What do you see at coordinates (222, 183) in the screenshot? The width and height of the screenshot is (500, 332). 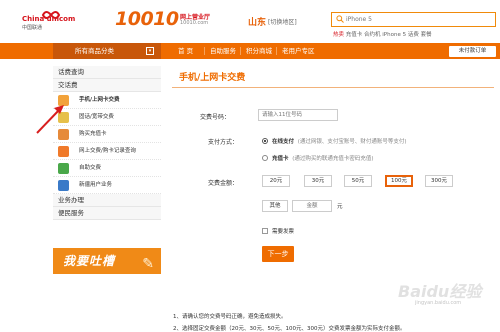 I see `amount-label: 交费金额：` at bounding box center [222, 183].